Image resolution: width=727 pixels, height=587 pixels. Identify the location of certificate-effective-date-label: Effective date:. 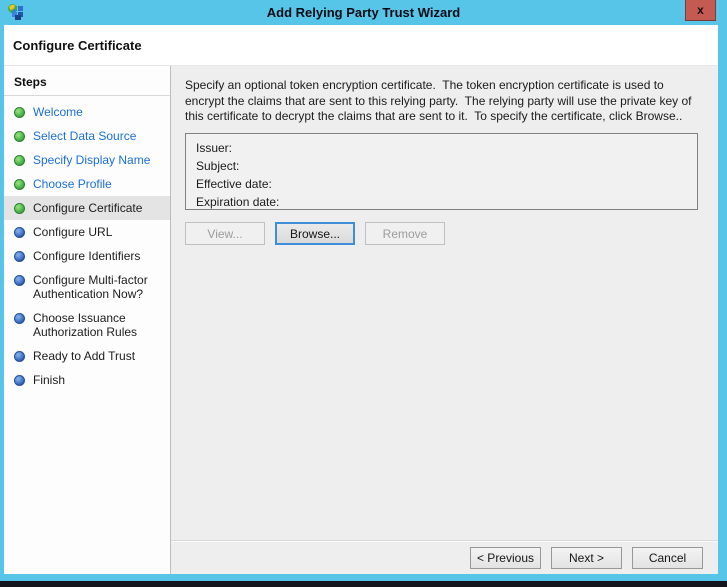
(234, 184).